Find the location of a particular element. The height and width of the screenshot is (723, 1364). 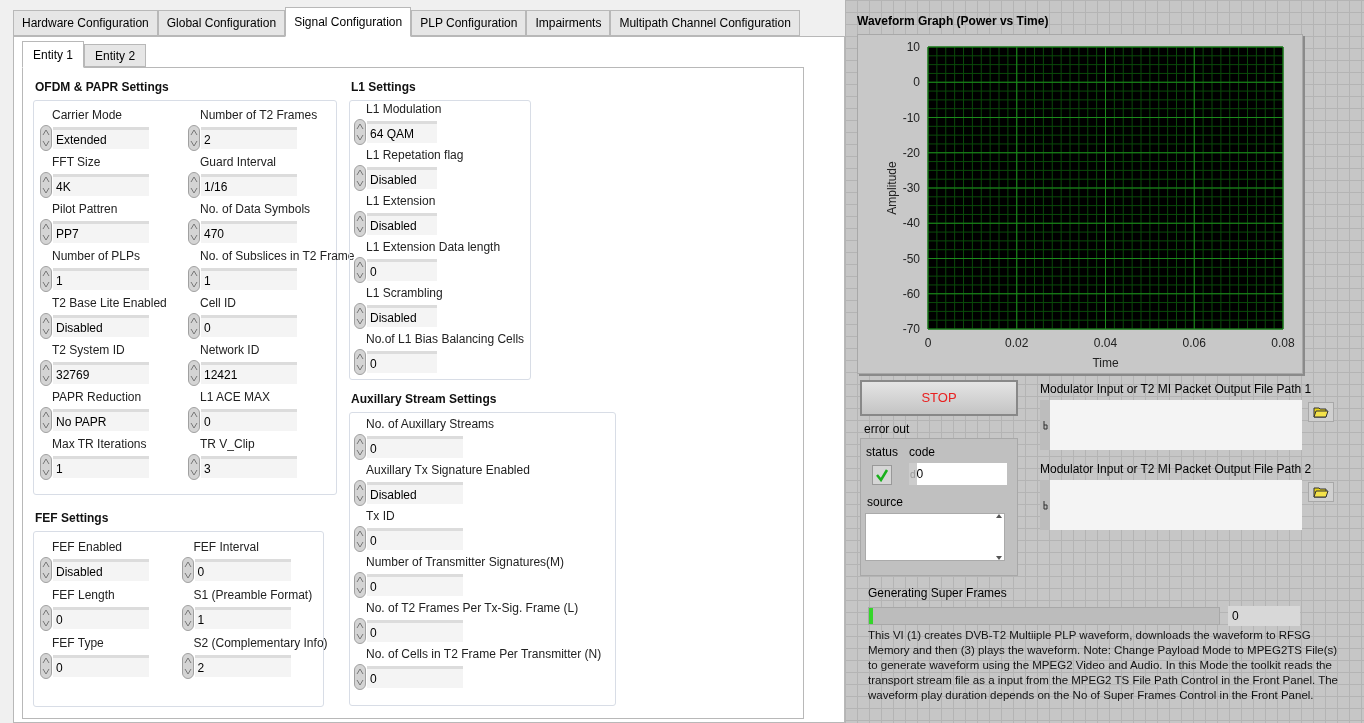

field-label: T2 System ID is located at coordinates (88, 350).